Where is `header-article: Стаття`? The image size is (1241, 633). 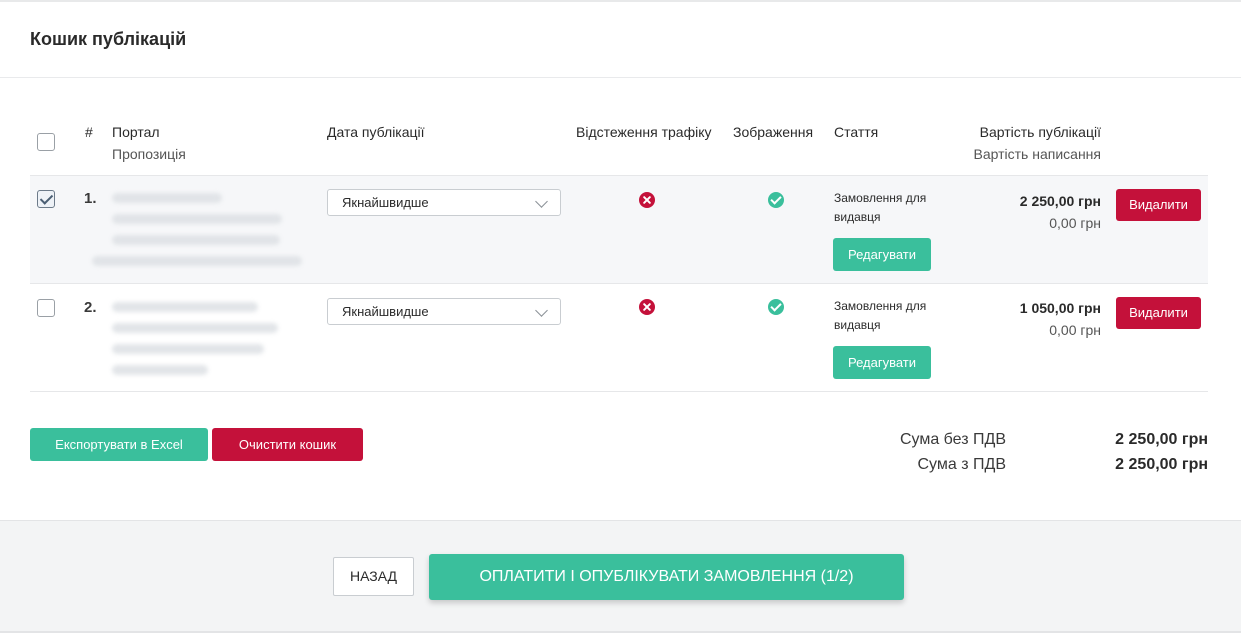 header-article: Стаття is located at coordinates (856, 132).